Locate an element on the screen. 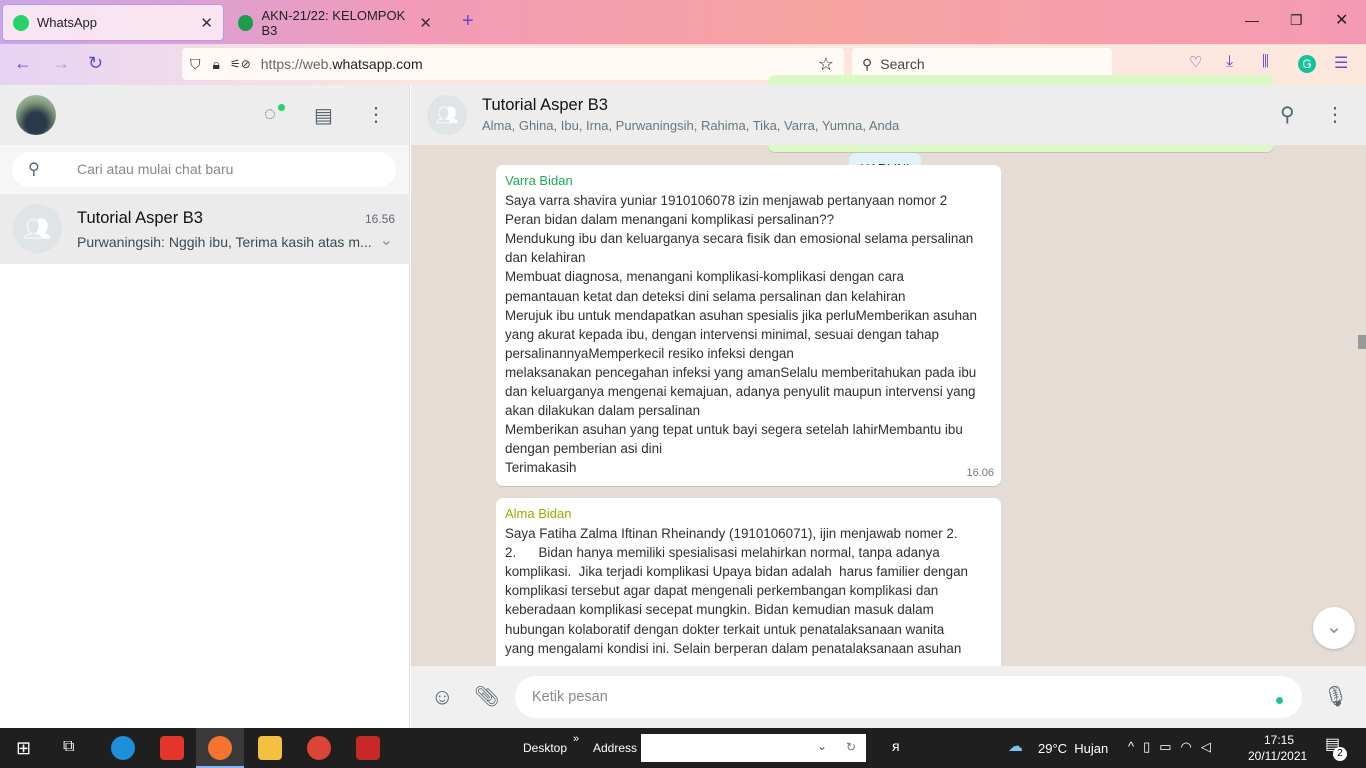 This screenshot has height=768, width=1366. scrollbar-thumb is located at coordinates (1362, 342).